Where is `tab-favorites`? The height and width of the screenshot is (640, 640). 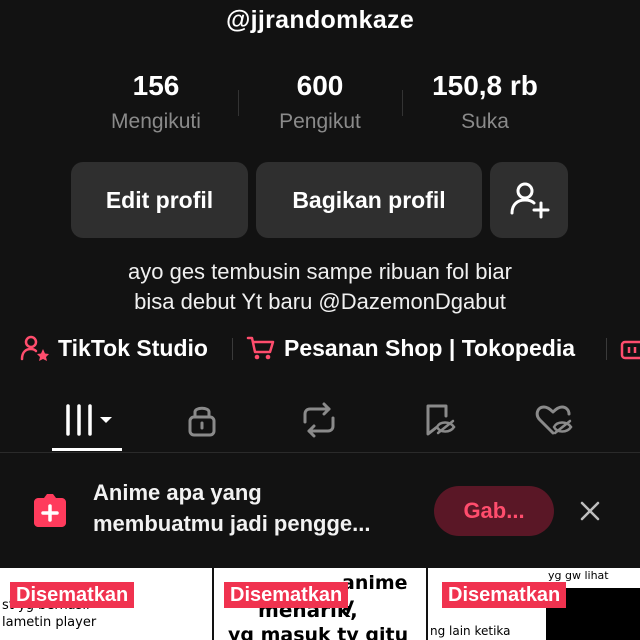
tab-favorites is located at coordinates (438, 420).